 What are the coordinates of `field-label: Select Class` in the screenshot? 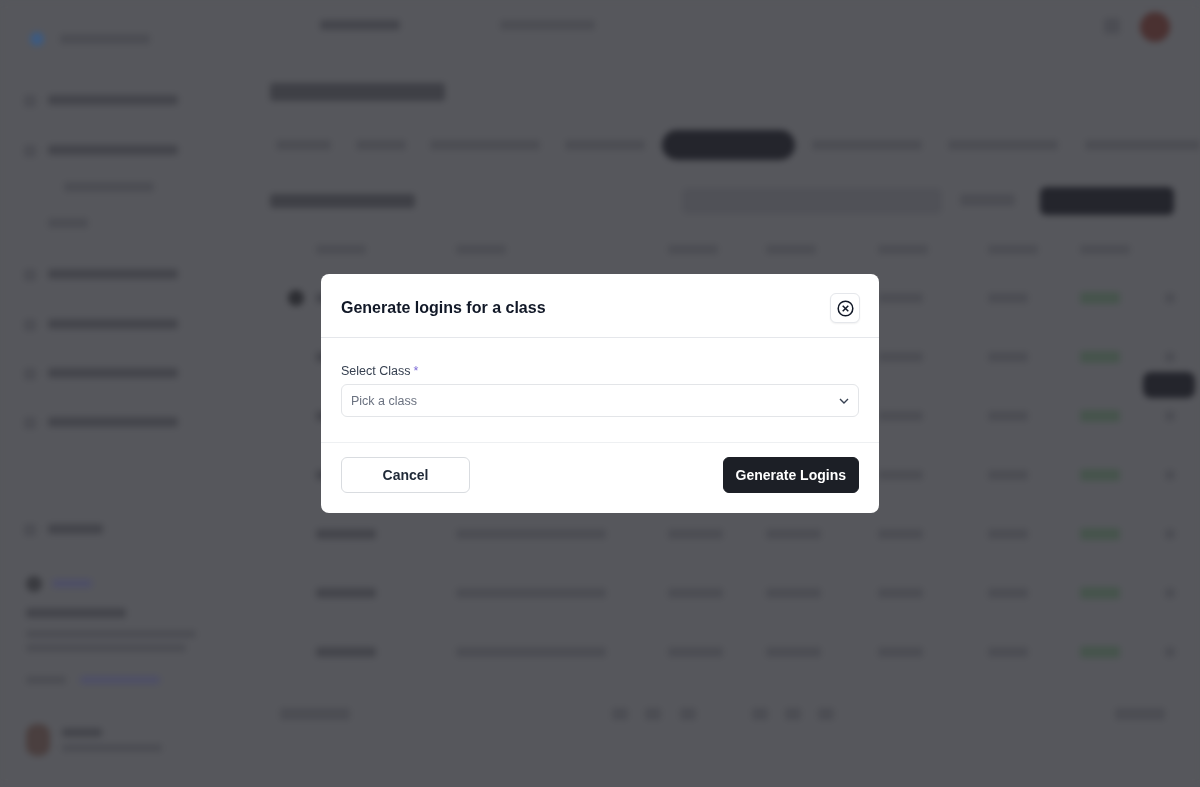 It's located at (376, 371).